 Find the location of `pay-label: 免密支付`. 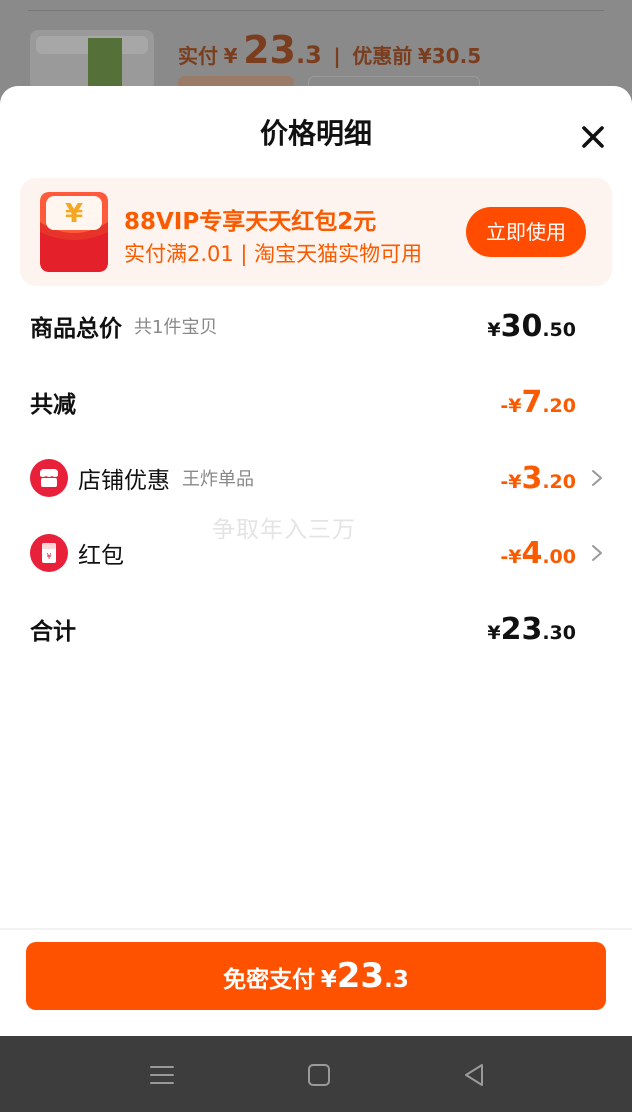

pay-label: 免密支付 is located at coordinates (269, 980).